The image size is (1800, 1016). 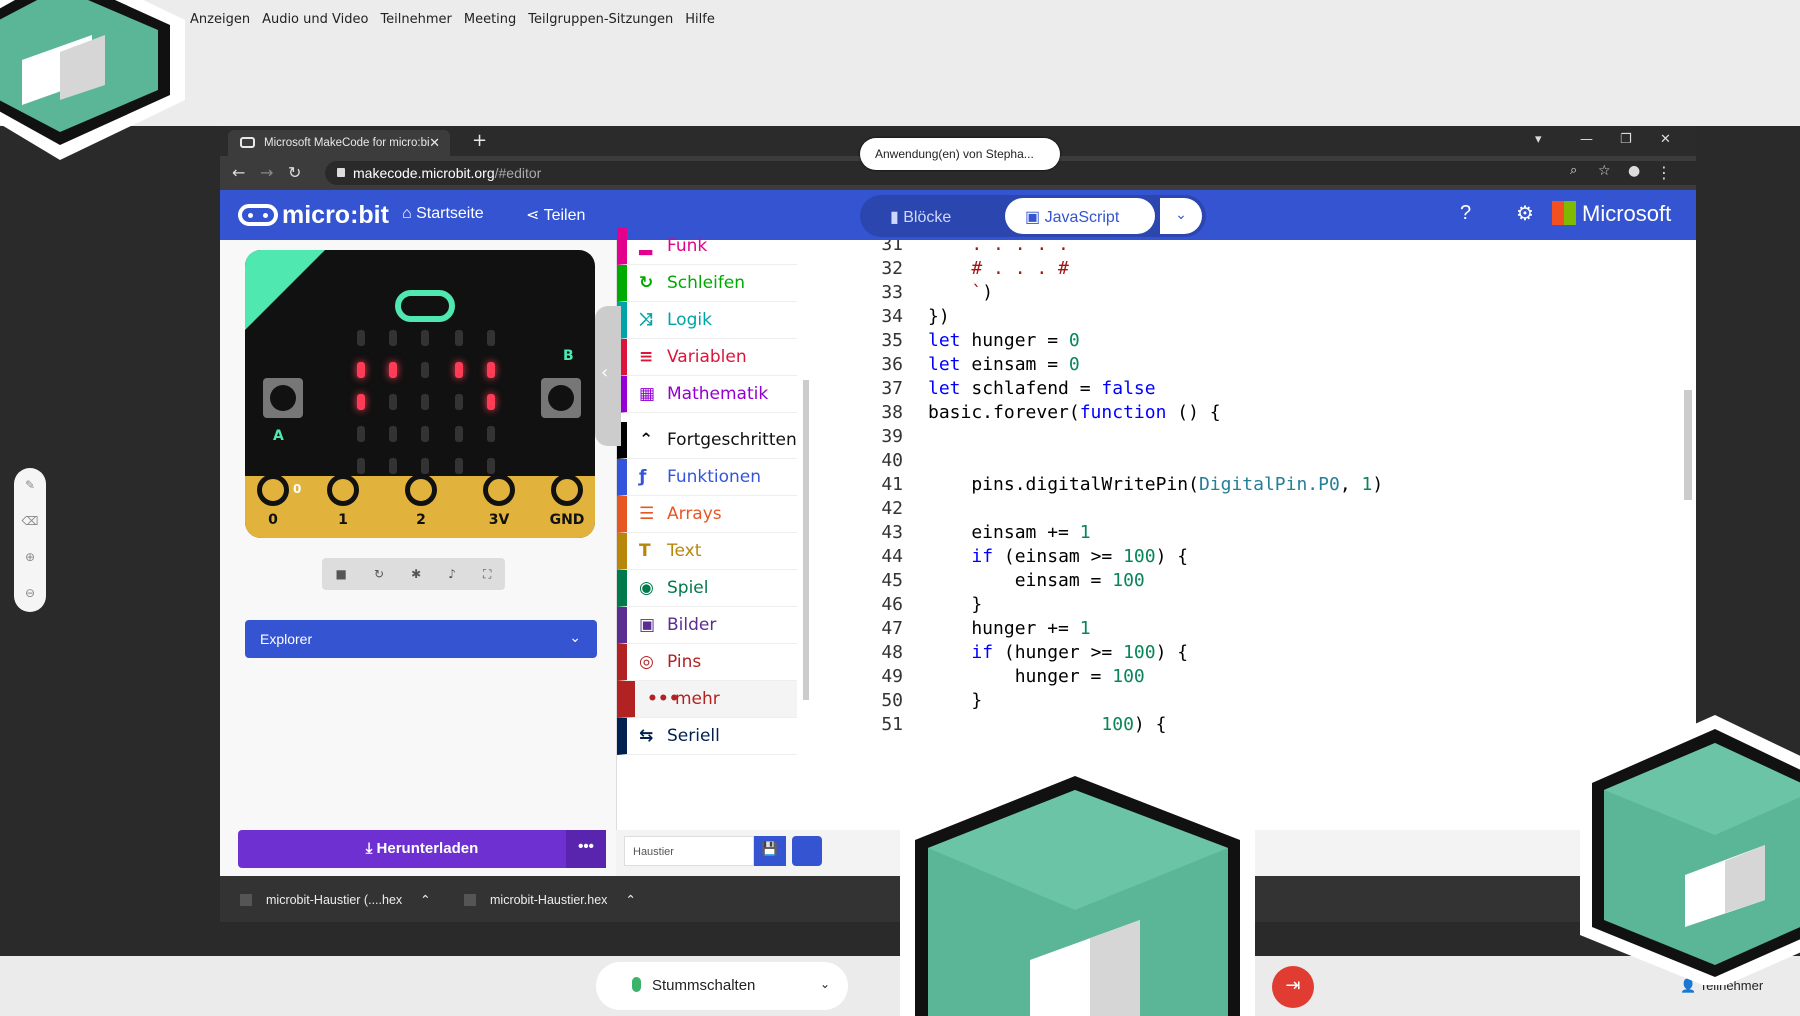 I want to click on toolbox-category-8: T Text, so click(x=707, y=551).